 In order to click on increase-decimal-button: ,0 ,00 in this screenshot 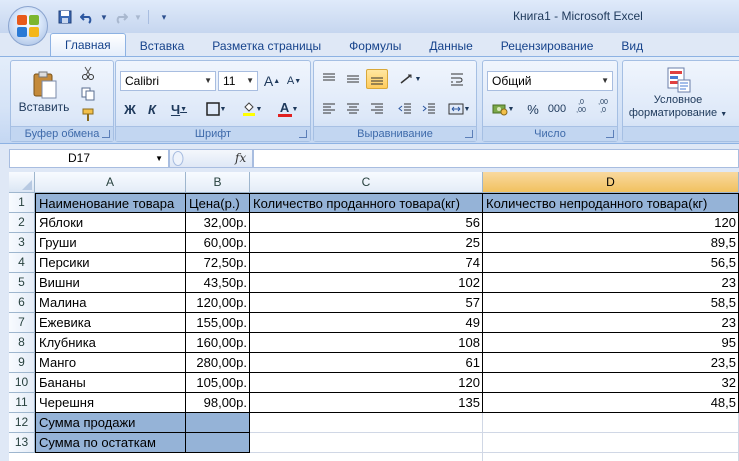, I will do `click(581, 107)`.